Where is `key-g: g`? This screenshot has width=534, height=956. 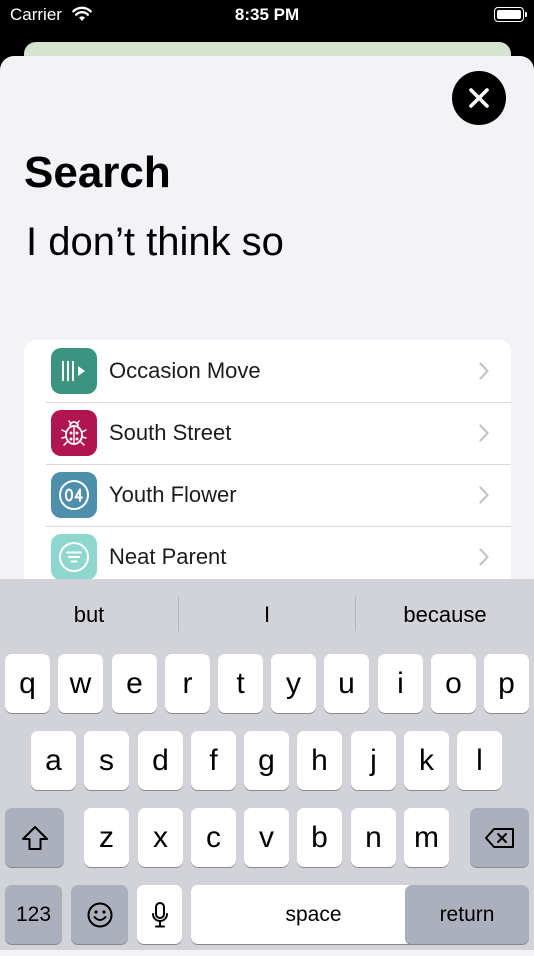 key-g: g is located at coordinates (266, 760).